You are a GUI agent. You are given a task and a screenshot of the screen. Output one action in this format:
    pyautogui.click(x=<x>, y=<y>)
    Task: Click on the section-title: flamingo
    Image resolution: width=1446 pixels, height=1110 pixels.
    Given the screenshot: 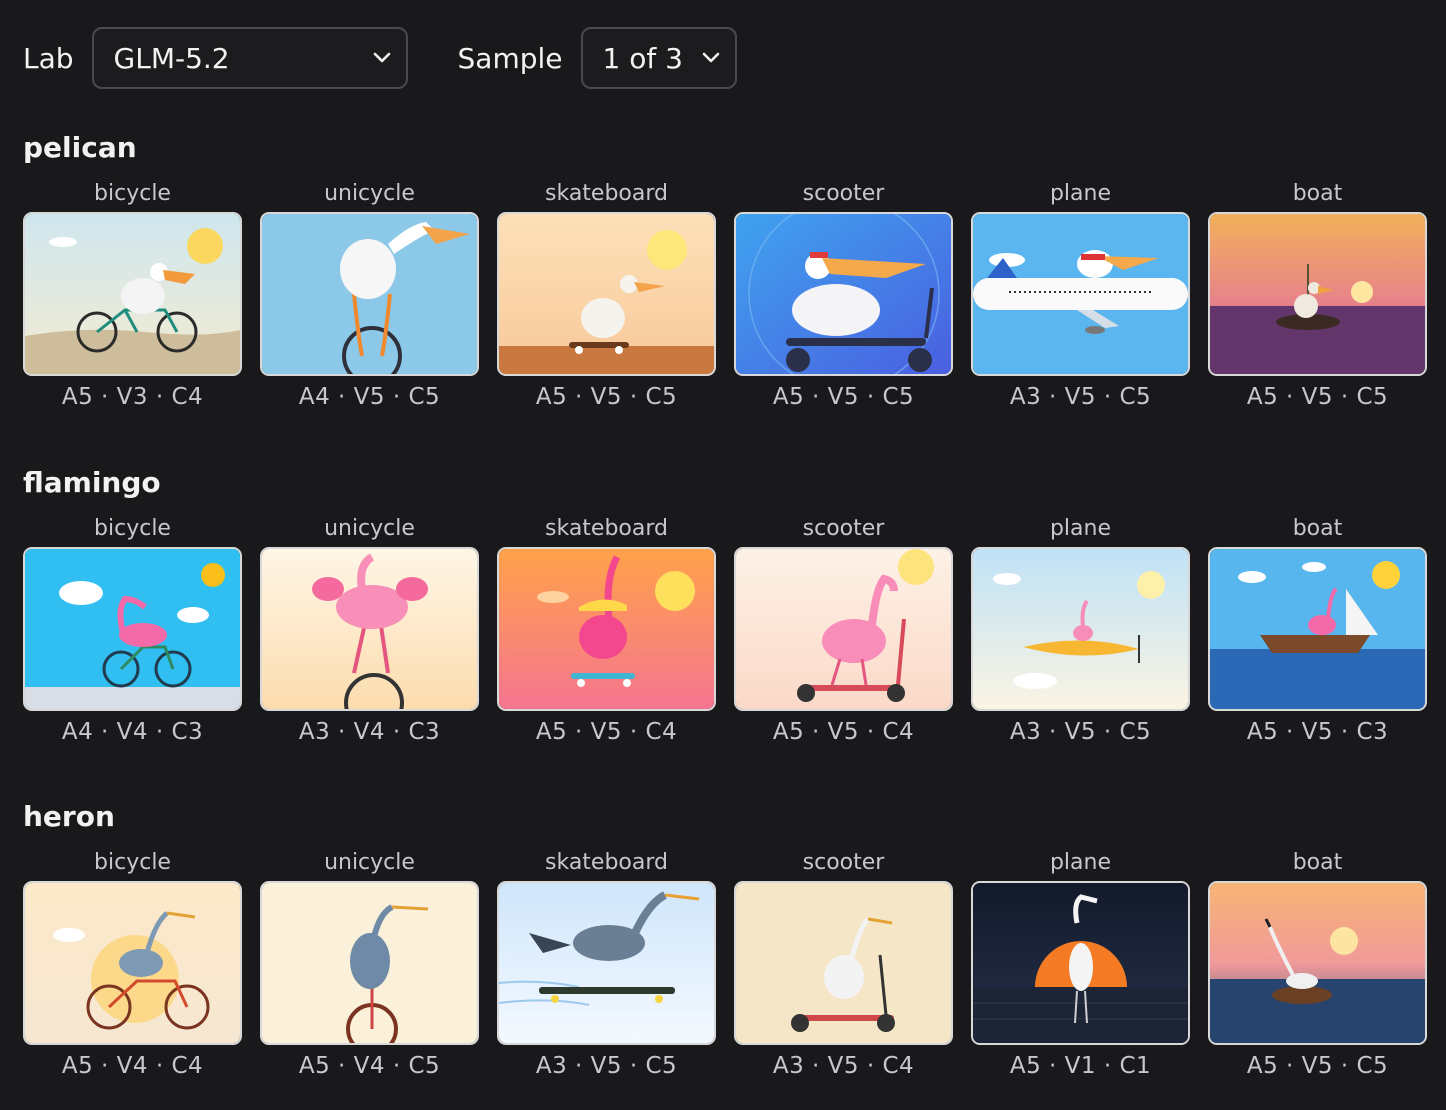 What is the action you would take?
    pyautogui.click(x=92, y=482)
    